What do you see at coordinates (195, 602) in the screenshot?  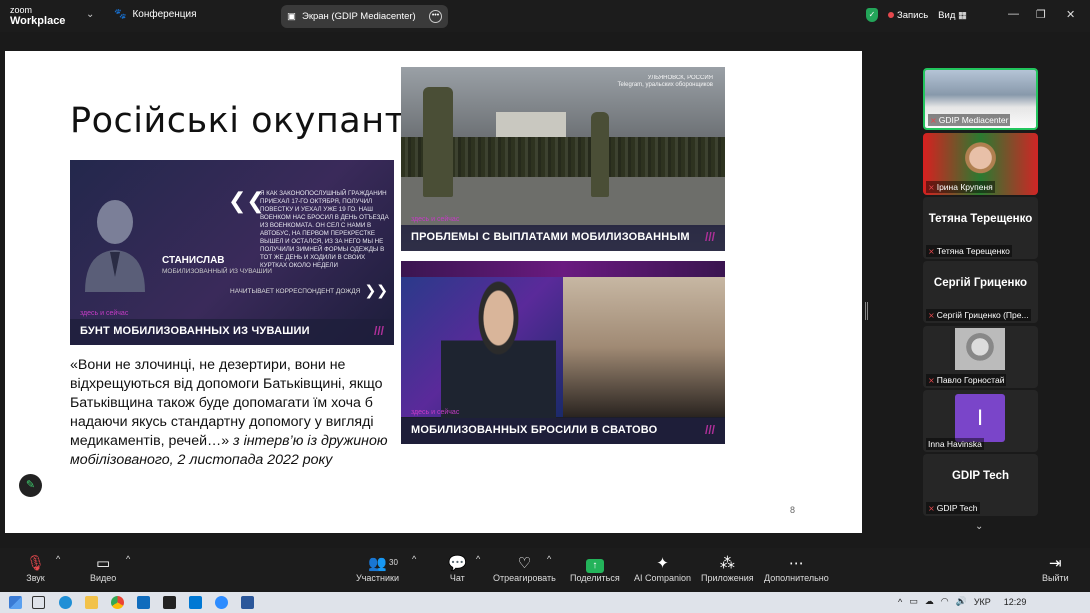 I see `outlook-alt-icon` at bounding box center [195, 602].